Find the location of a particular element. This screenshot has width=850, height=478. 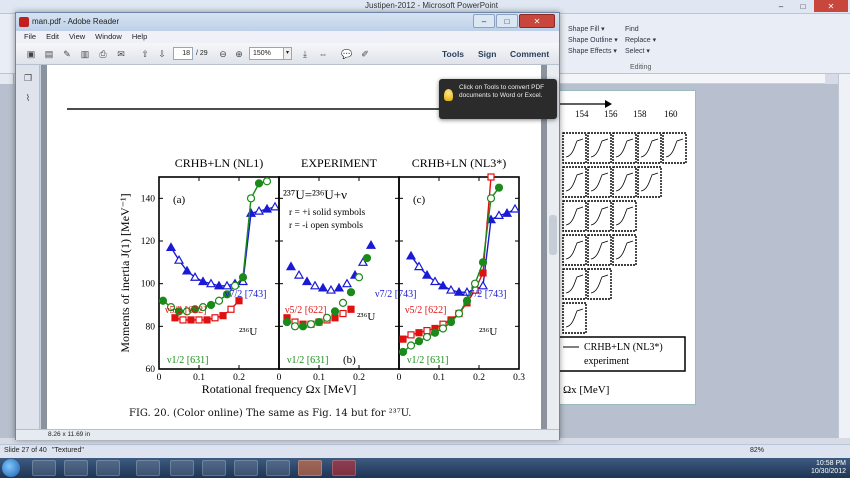

next-page-icon: ⇩ is located at coordinates (162, 54).